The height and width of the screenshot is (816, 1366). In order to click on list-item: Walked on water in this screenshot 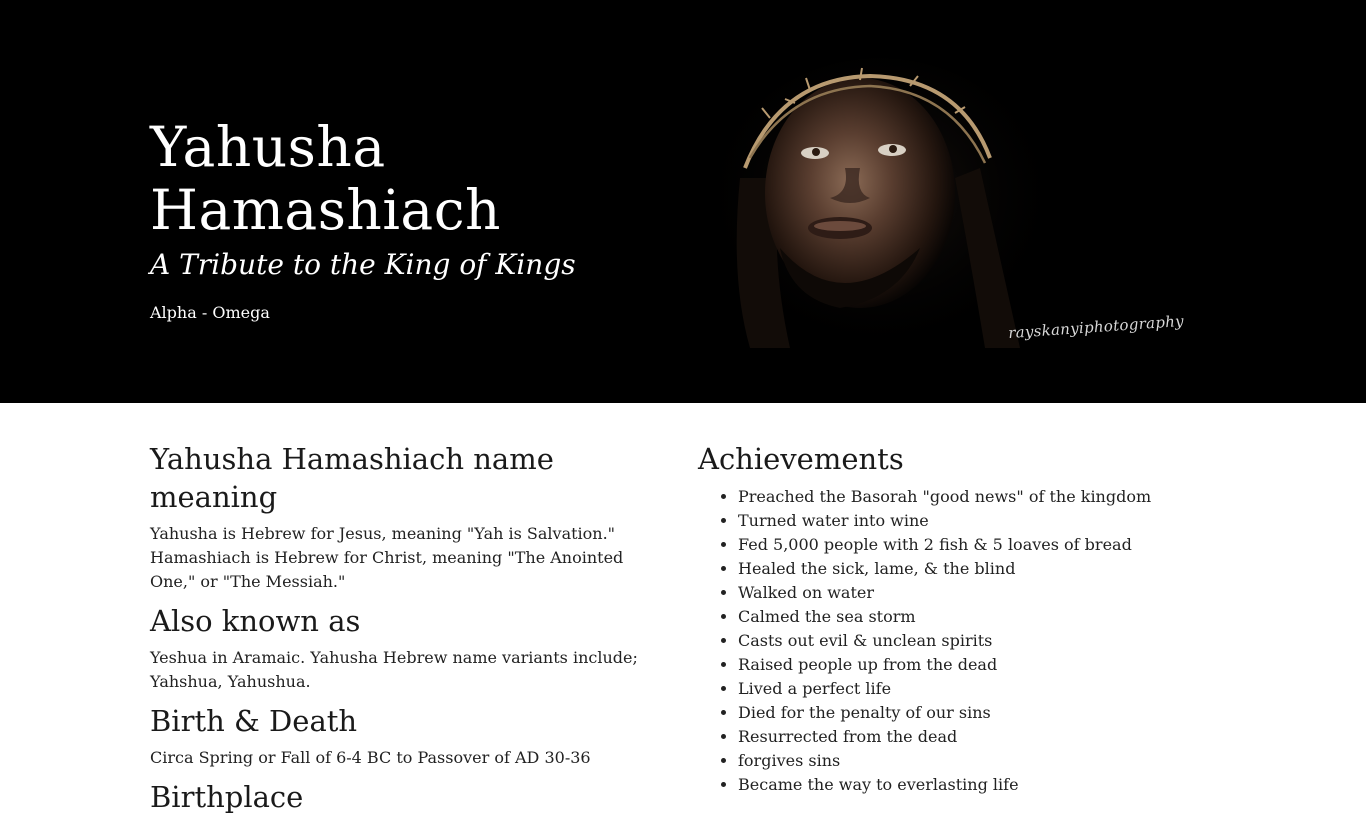, I will do `click(978, 593)`.